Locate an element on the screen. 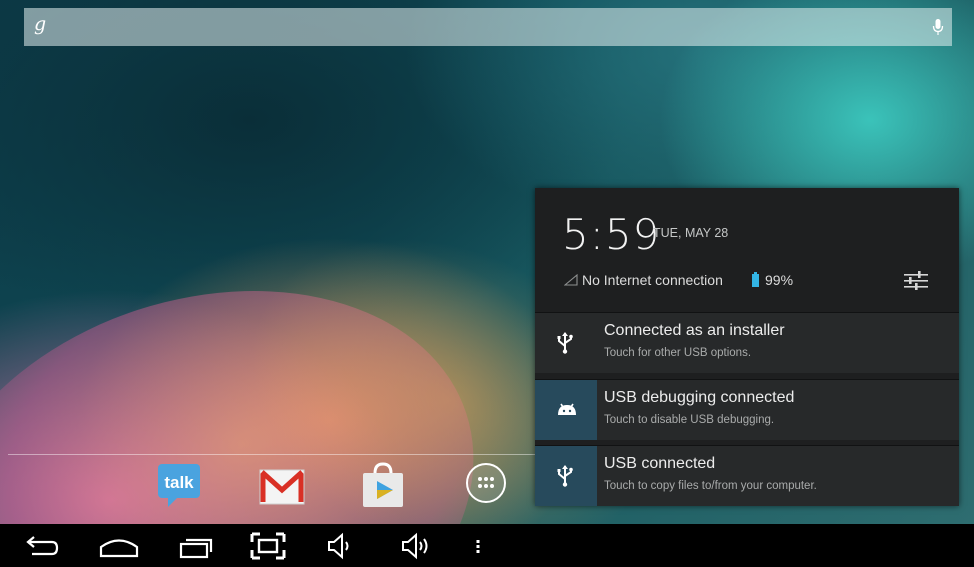  screenshot-icon is located at coordinates (268, 546).